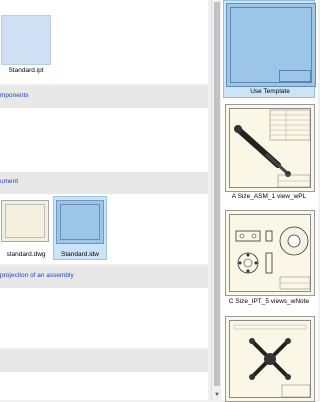 This screenshot has width=320, height=402. Describe the element at coordinates (104, 318) in the screenshot. I see `presentation-section` at that location.